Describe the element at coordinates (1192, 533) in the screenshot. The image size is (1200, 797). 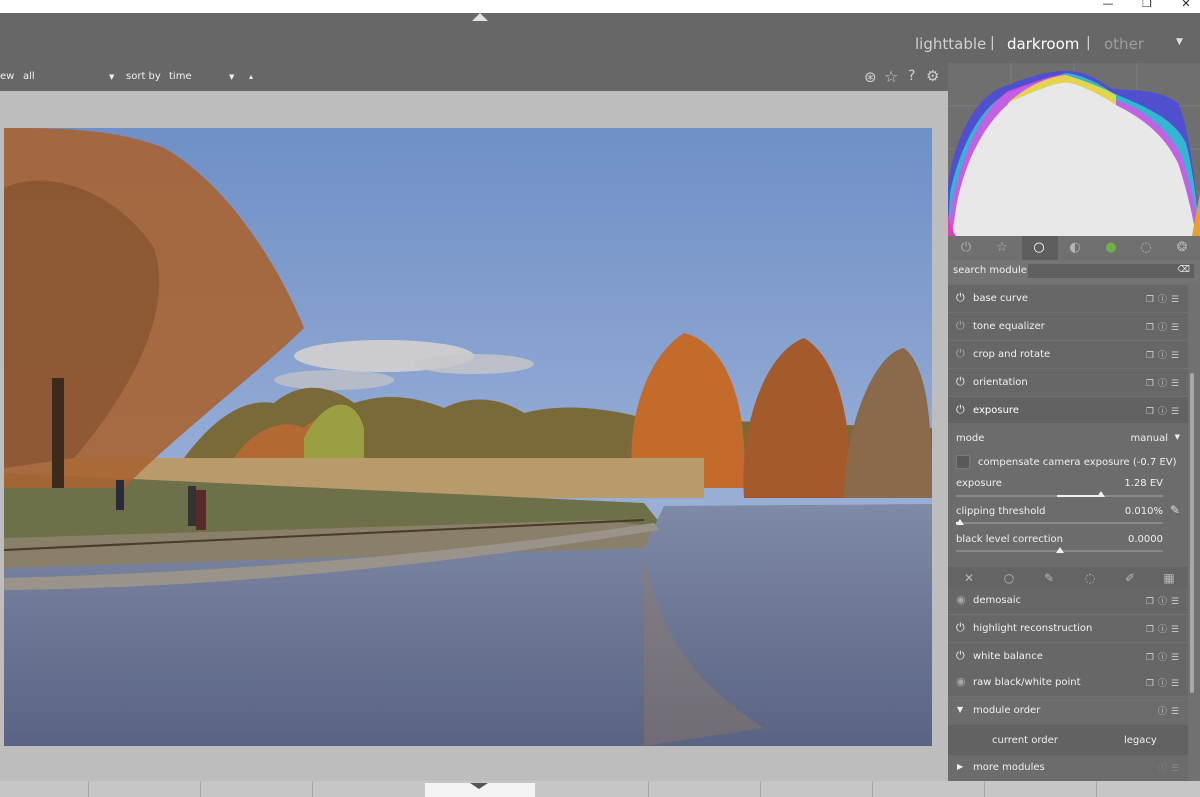
I see `right-panel-scrollbar` at that location.